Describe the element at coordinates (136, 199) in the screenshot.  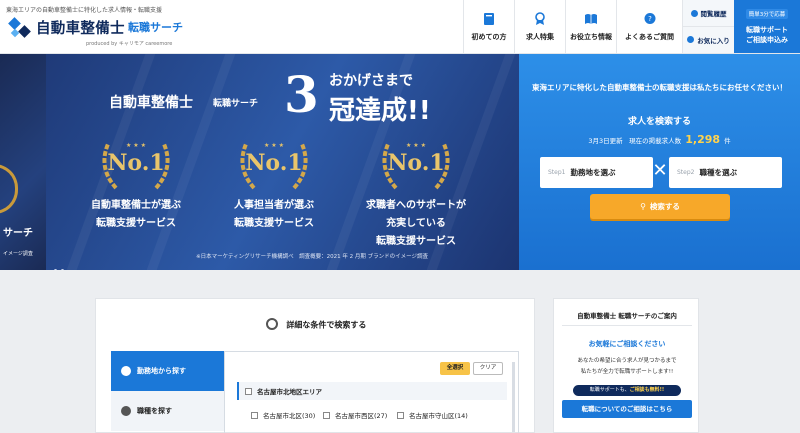
I see `award-badge: ★ ★ ★ No.1 自動車整備士が選ぶ 転職支援サービス` at that location.